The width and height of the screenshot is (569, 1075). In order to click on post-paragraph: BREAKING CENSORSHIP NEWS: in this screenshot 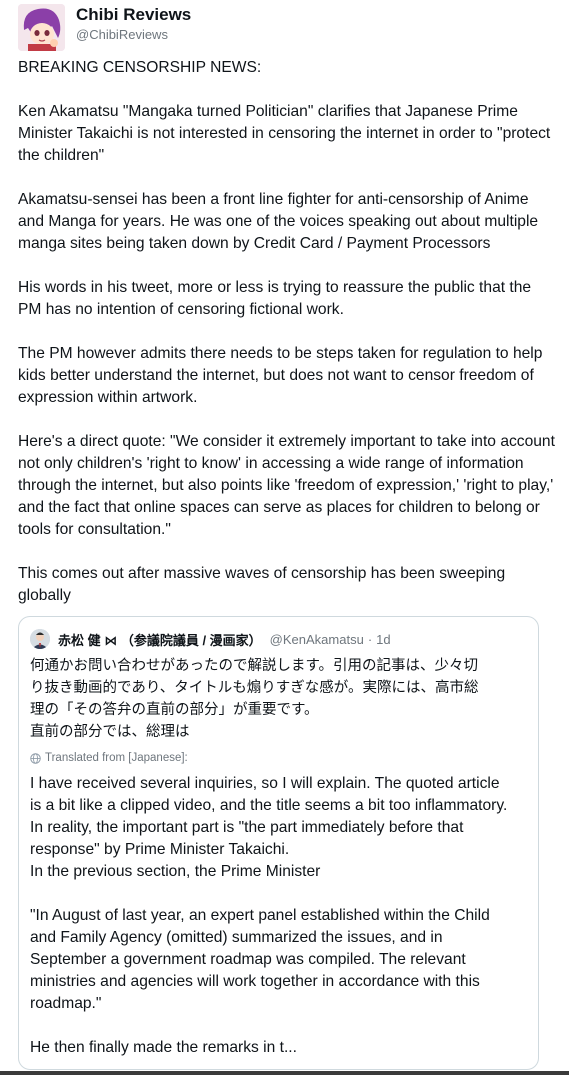, I will do `click(140, 67)`.